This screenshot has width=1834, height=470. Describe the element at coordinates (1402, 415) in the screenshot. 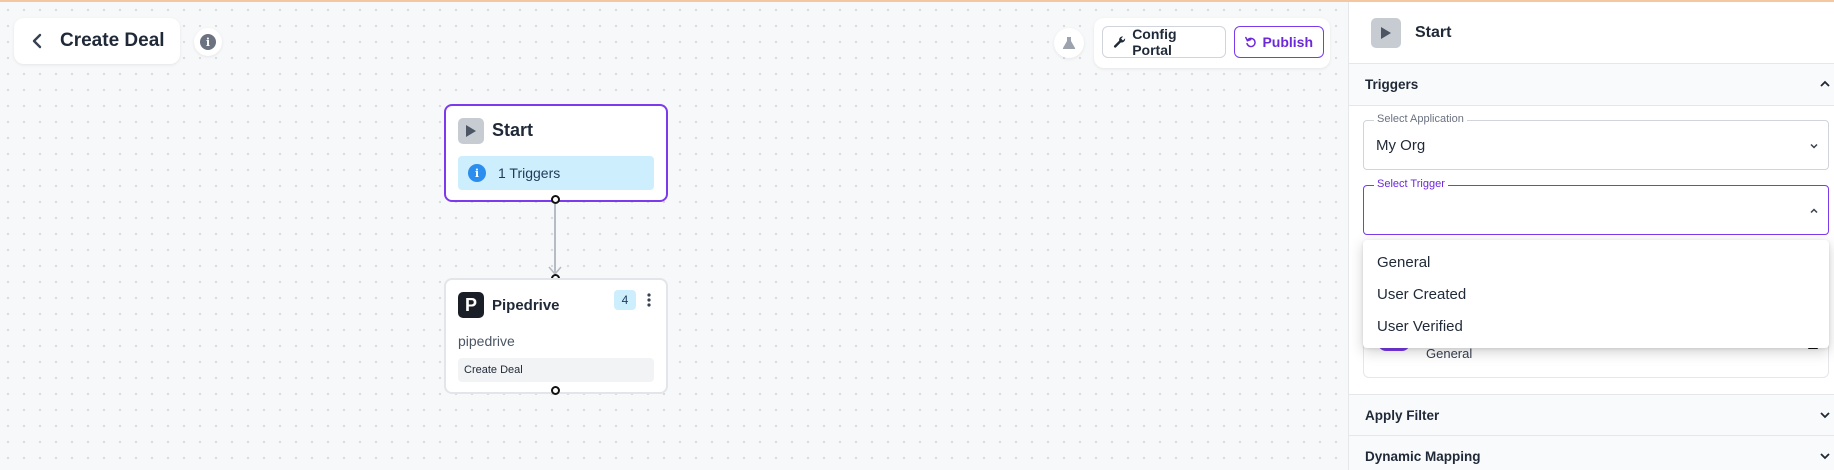

I see `apply-filter-section-title: Apply Filter` at that location.